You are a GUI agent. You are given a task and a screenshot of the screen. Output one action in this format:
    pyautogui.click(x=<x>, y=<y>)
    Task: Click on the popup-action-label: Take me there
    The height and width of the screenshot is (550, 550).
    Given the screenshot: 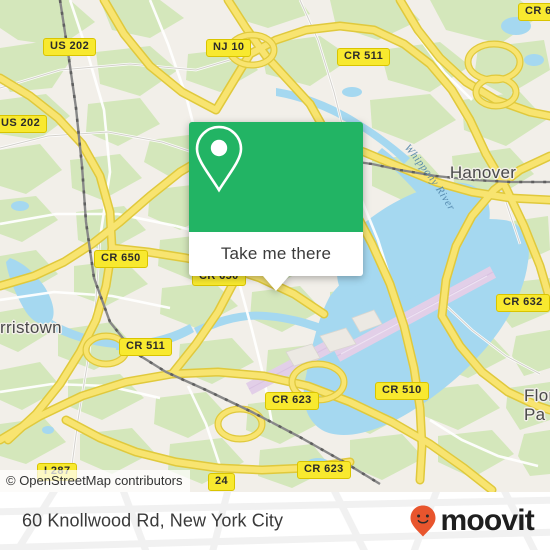 What is the action you would take?
    pyautogui.click(x=276, y=254)
    